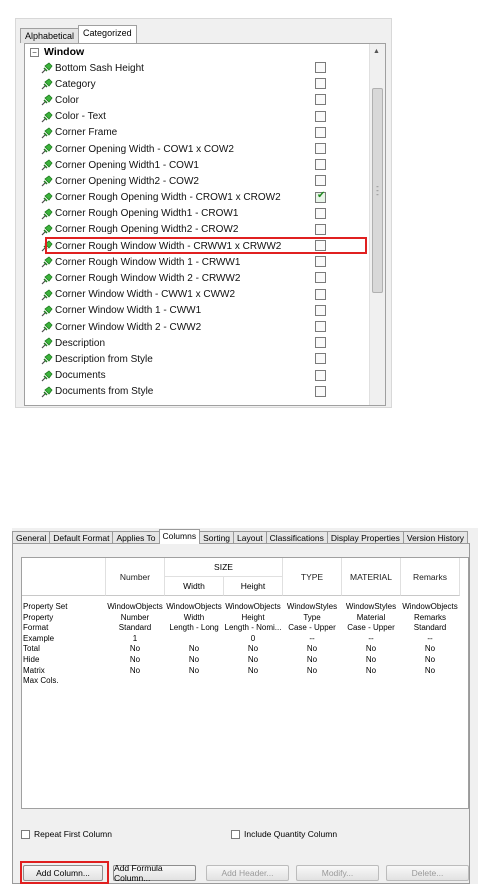 This screenshot has height=894, width=482. What do you see at coordinates (197, 327) in the screenshot?
I see `property-row: Corner Window Width 2 - CWW2` at bounding box center [197, 327].